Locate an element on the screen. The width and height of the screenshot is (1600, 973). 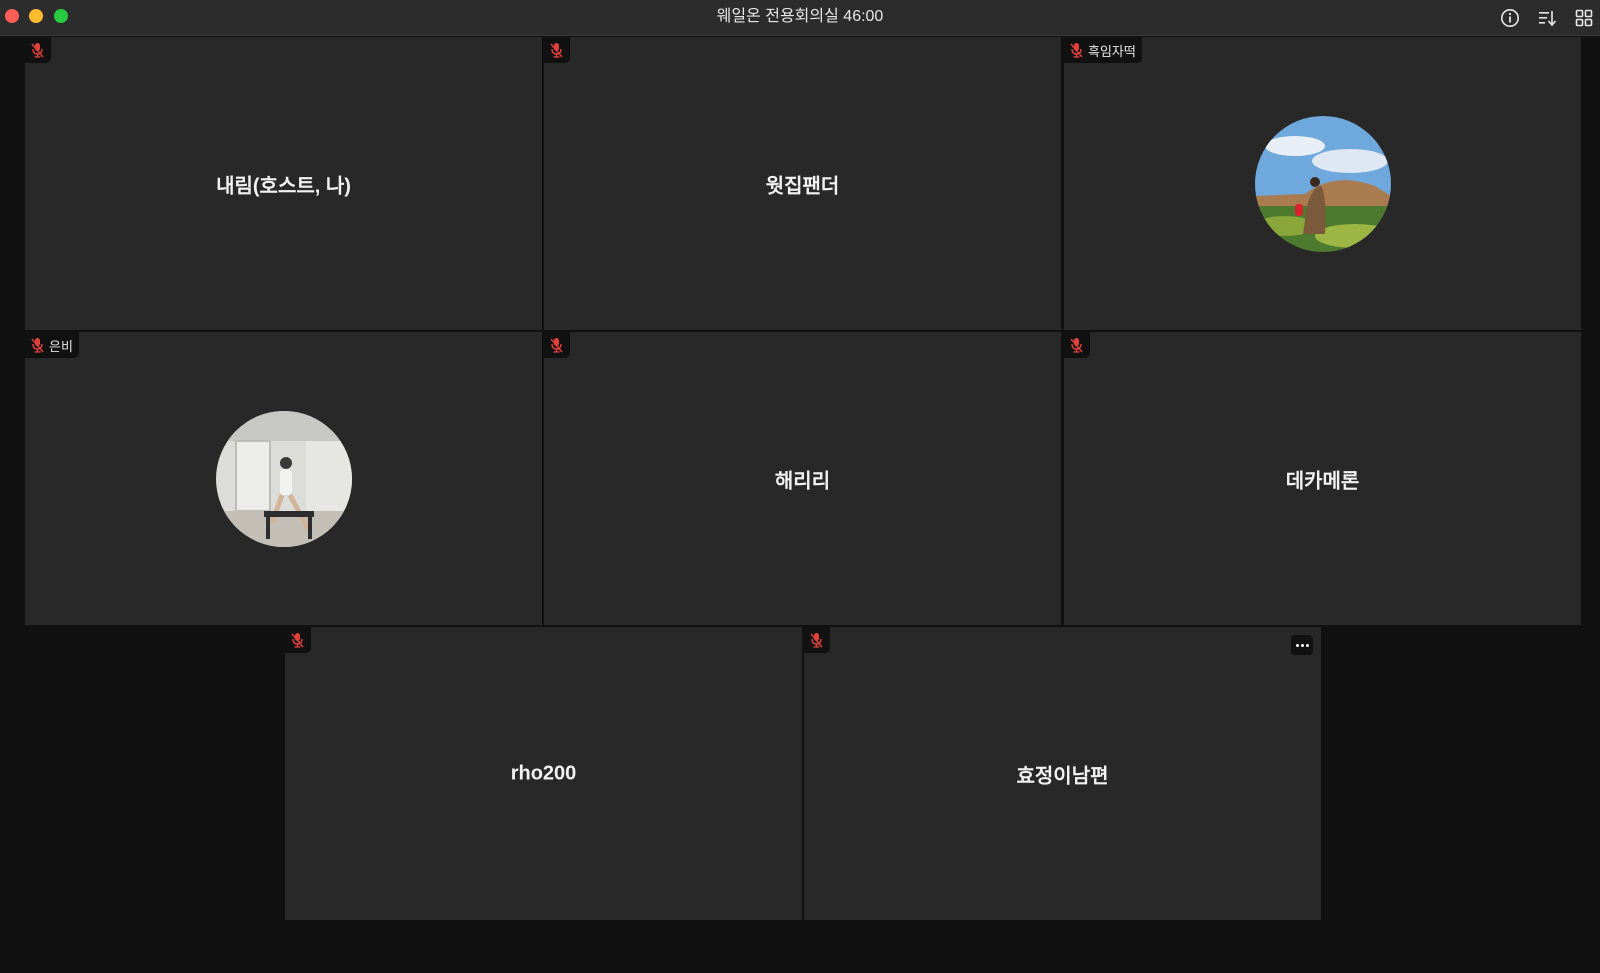
participant-name: 데카메론 is located at coordinates (1322, 481).